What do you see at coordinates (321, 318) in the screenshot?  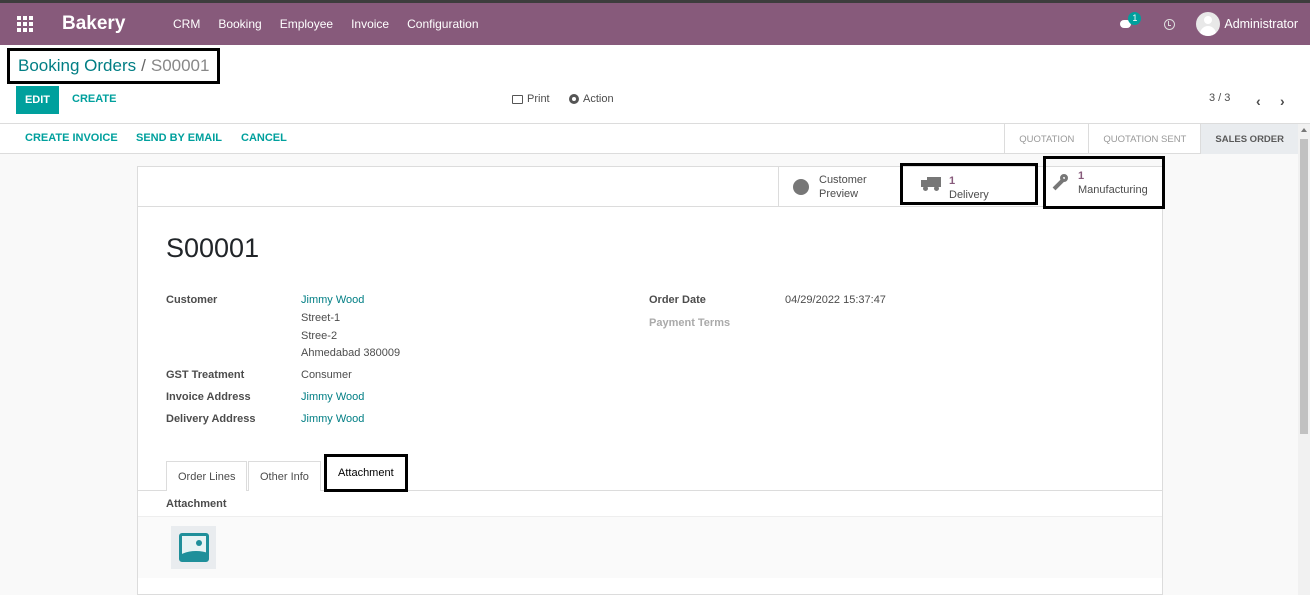 I see `customer-street1: Street-1` at bounding box center [321, 318].